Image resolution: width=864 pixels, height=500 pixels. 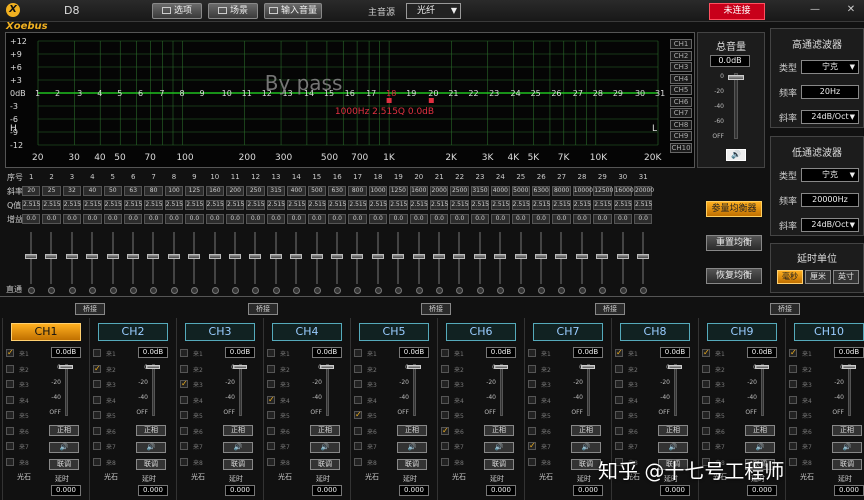 What do you see at coordinates (785, 309) in the screenshot?
I see `bridge-button: 桥接` at bounding box center [785, 309].